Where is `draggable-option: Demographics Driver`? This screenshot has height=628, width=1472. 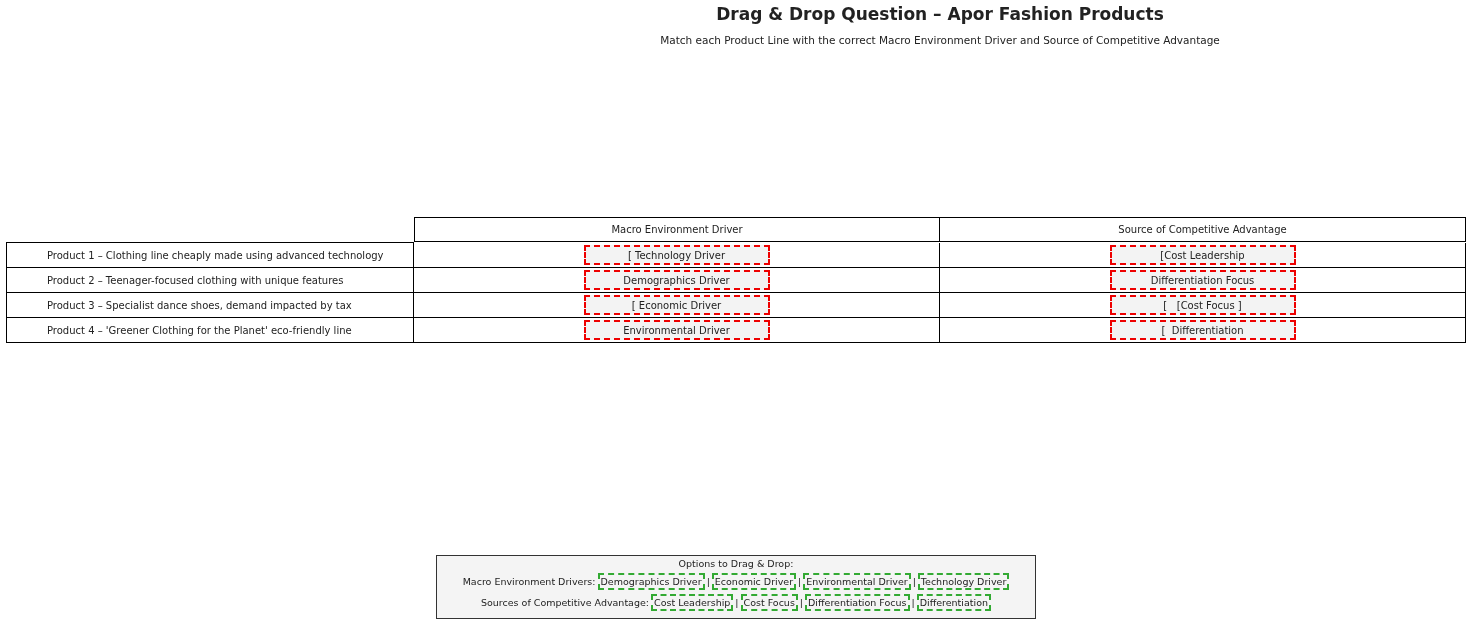
draggable-option: Demographics Driver is located at coordinates (651, 581).